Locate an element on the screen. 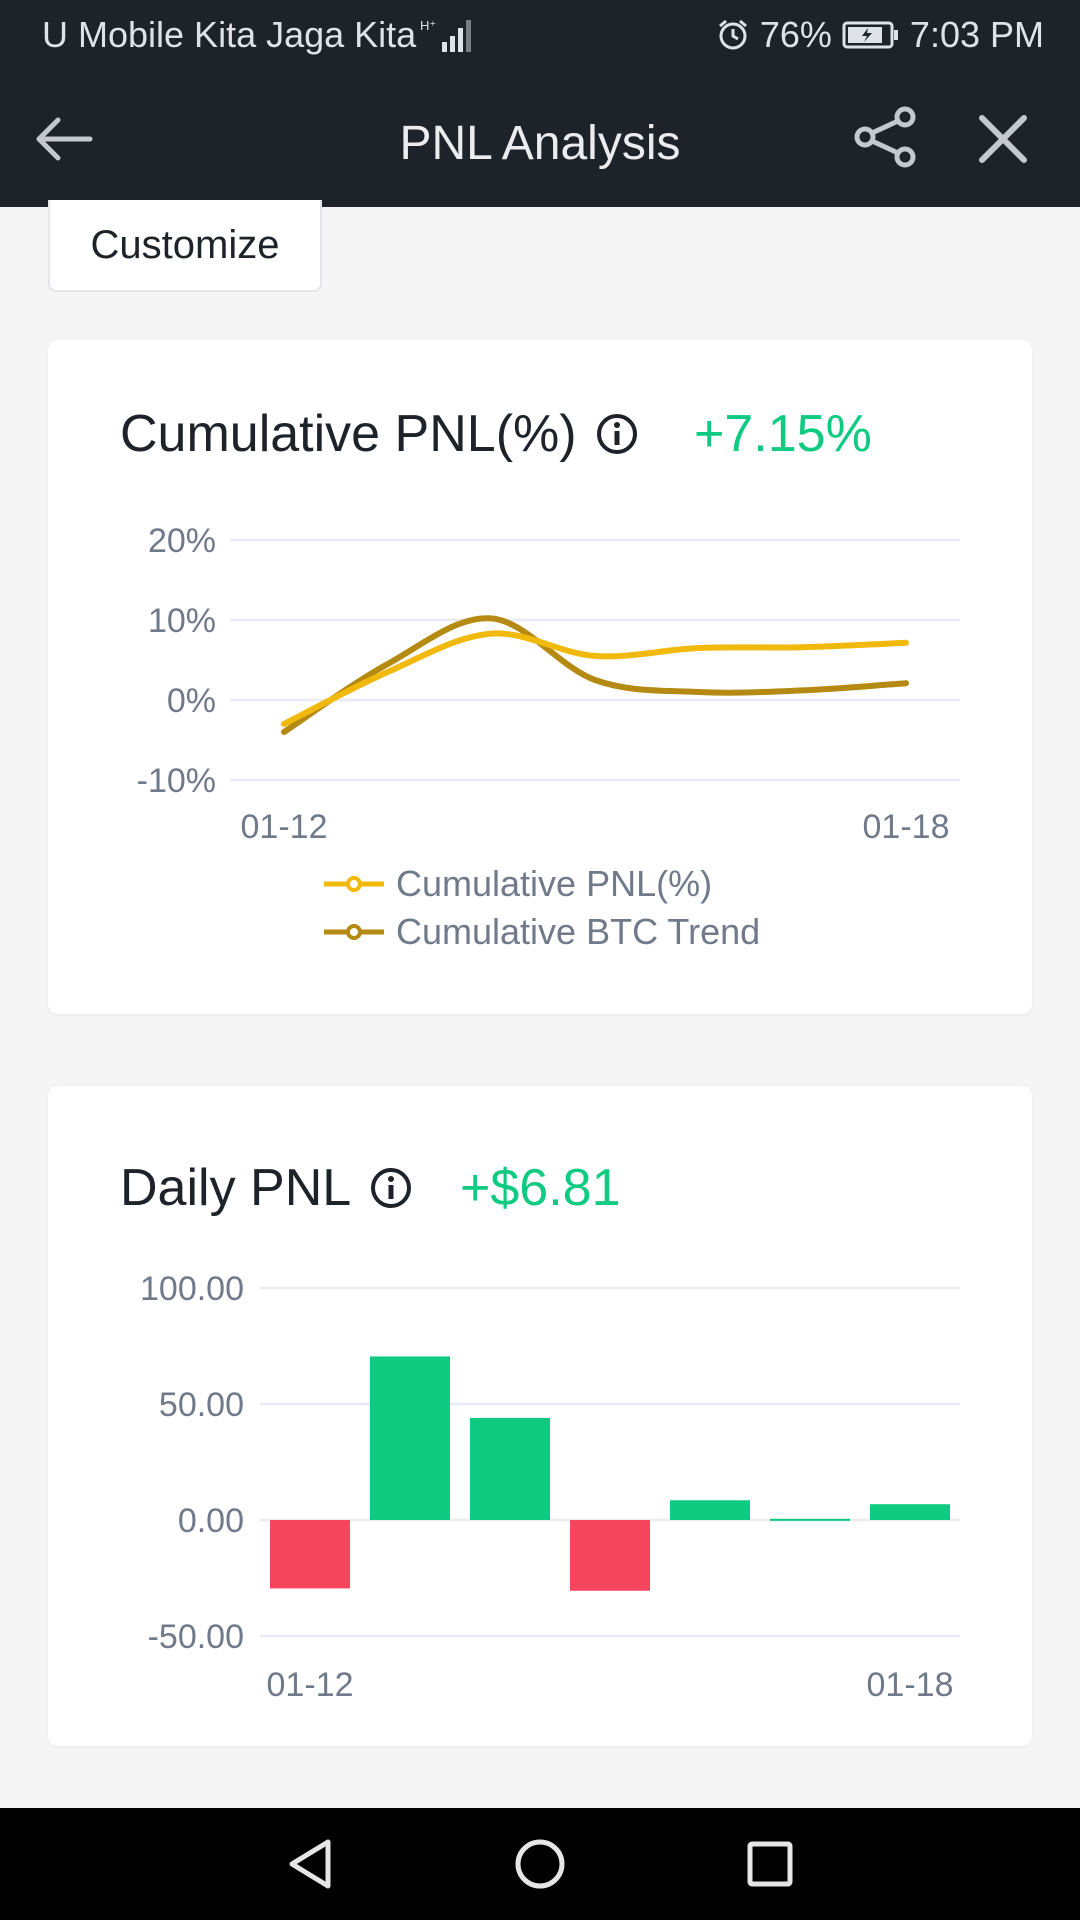 The image size is (1080, 1920). nav-recents-icon is located at coordinates (770, 1864).